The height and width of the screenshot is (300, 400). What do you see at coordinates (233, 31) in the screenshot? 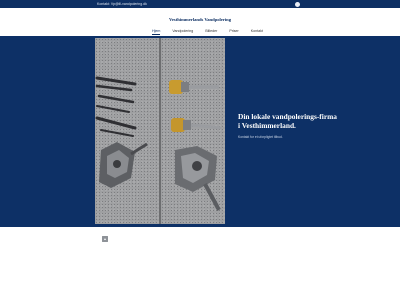
I see `nav-item-priser: Priser` at bounding box center [233, 31].